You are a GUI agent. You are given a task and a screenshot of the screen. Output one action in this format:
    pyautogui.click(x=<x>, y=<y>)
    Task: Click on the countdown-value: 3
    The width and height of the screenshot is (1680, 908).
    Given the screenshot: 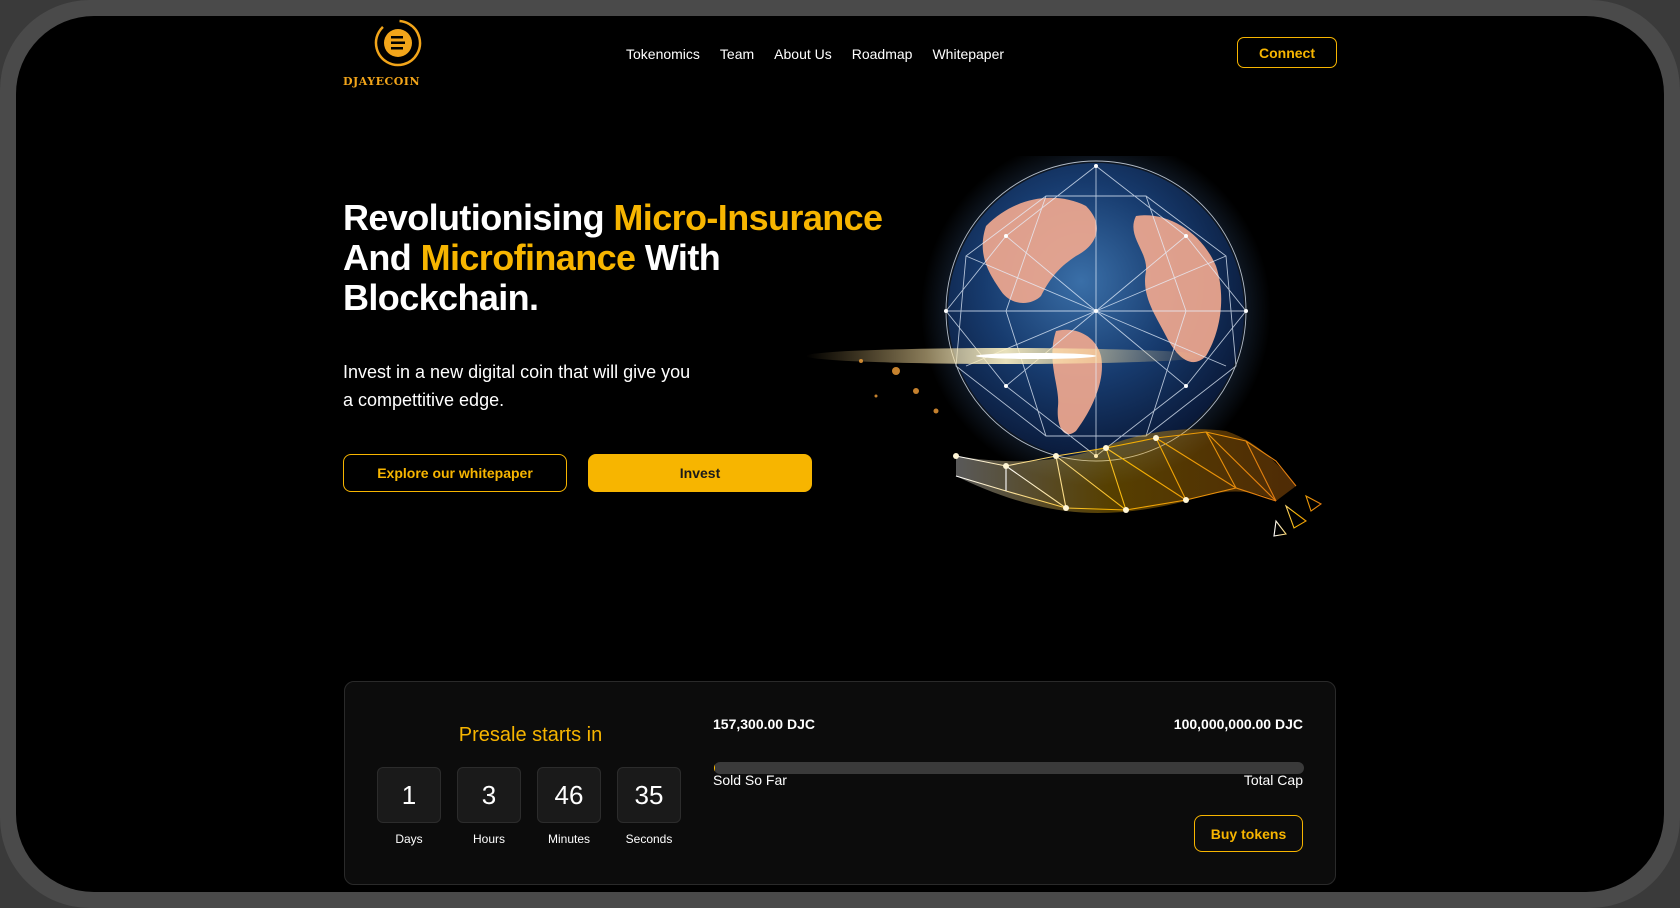 What is the action you would take?
    pyautogui.click(x=489, y=795)
    